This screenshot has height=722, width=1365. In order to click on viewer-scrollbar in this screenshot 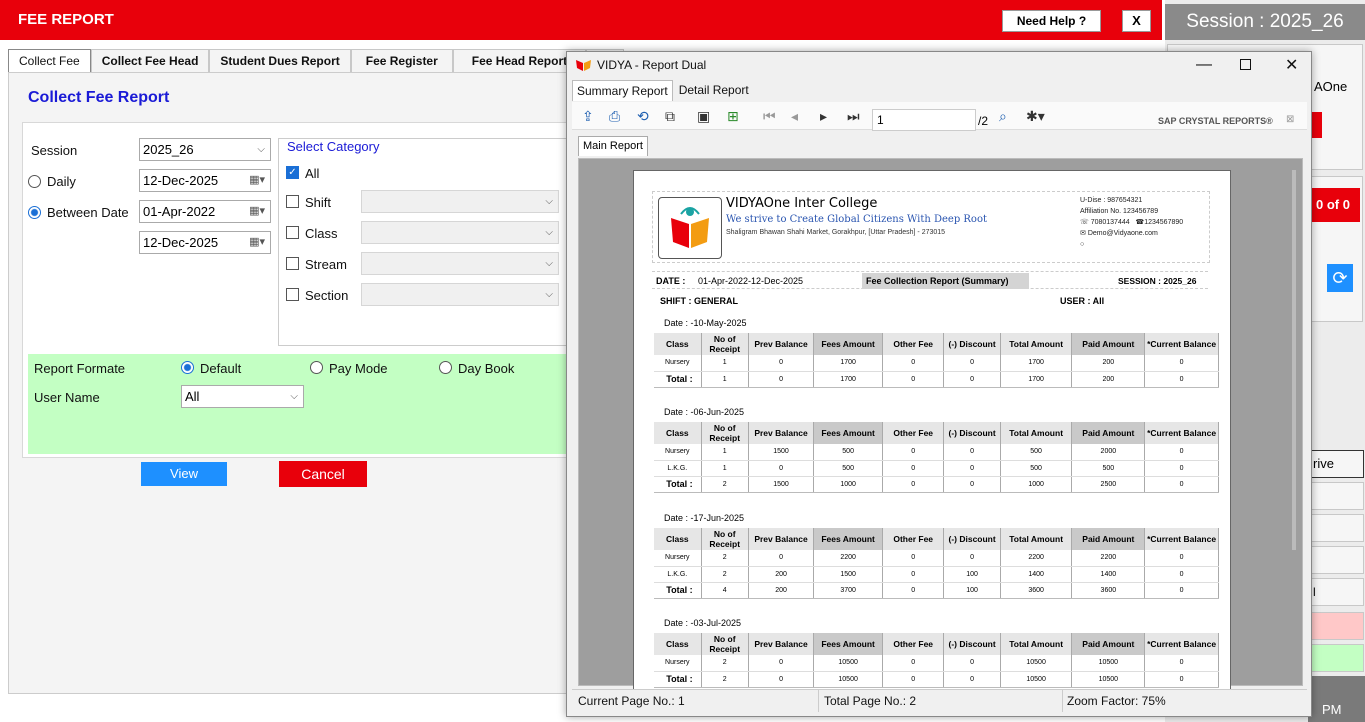, I will do `click(1294, 360)`.